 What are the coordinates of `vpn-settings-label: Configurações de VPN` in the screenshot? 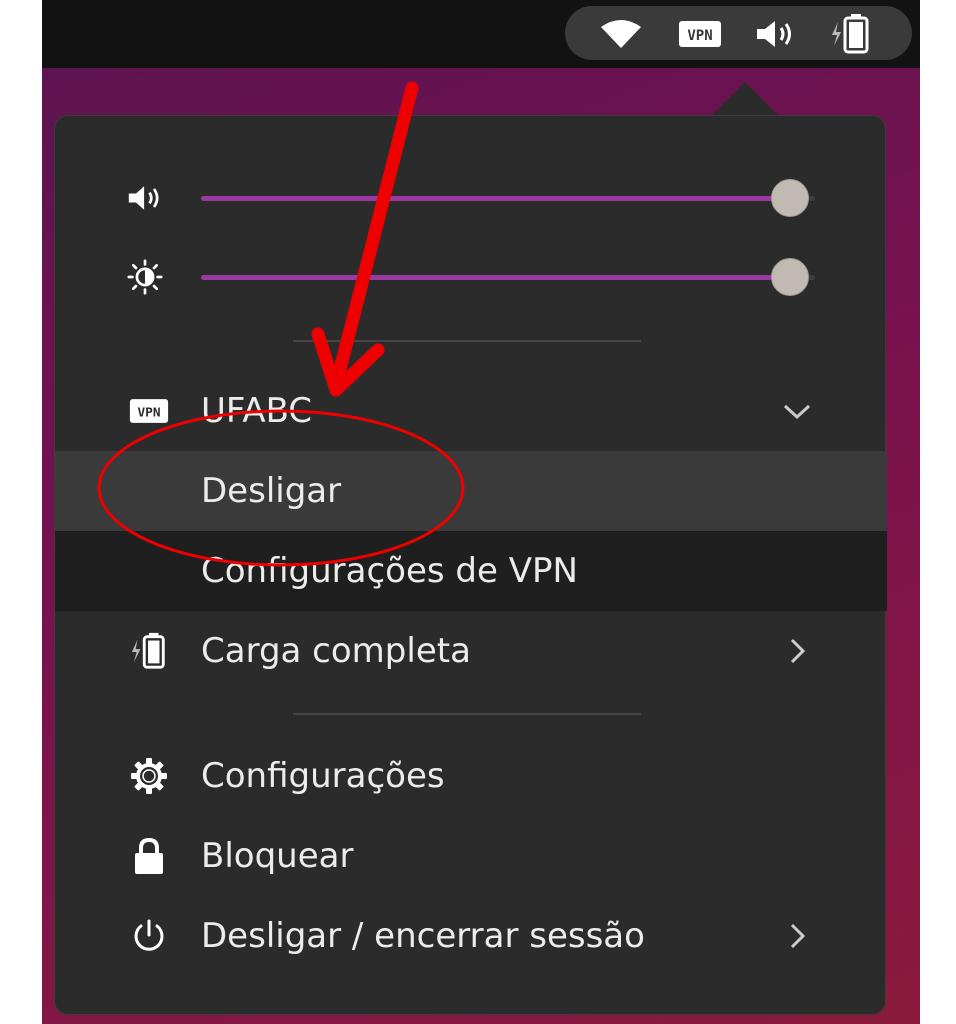 It's located at (389, 571).